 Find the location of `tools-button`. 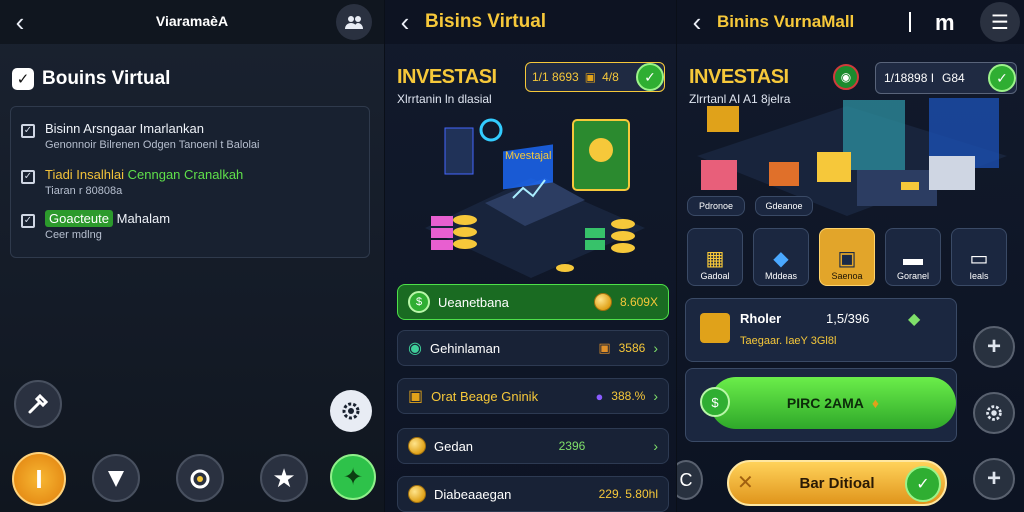

tools-button is located at coordinates (38, 404).